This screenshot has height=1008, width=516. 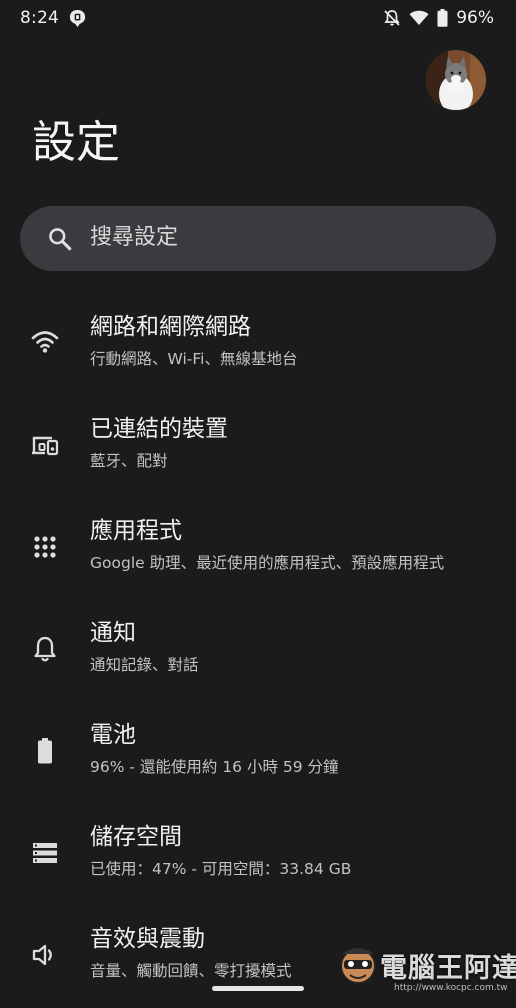 I want to click on connected-devices-icon, so click(x=45, y=446).